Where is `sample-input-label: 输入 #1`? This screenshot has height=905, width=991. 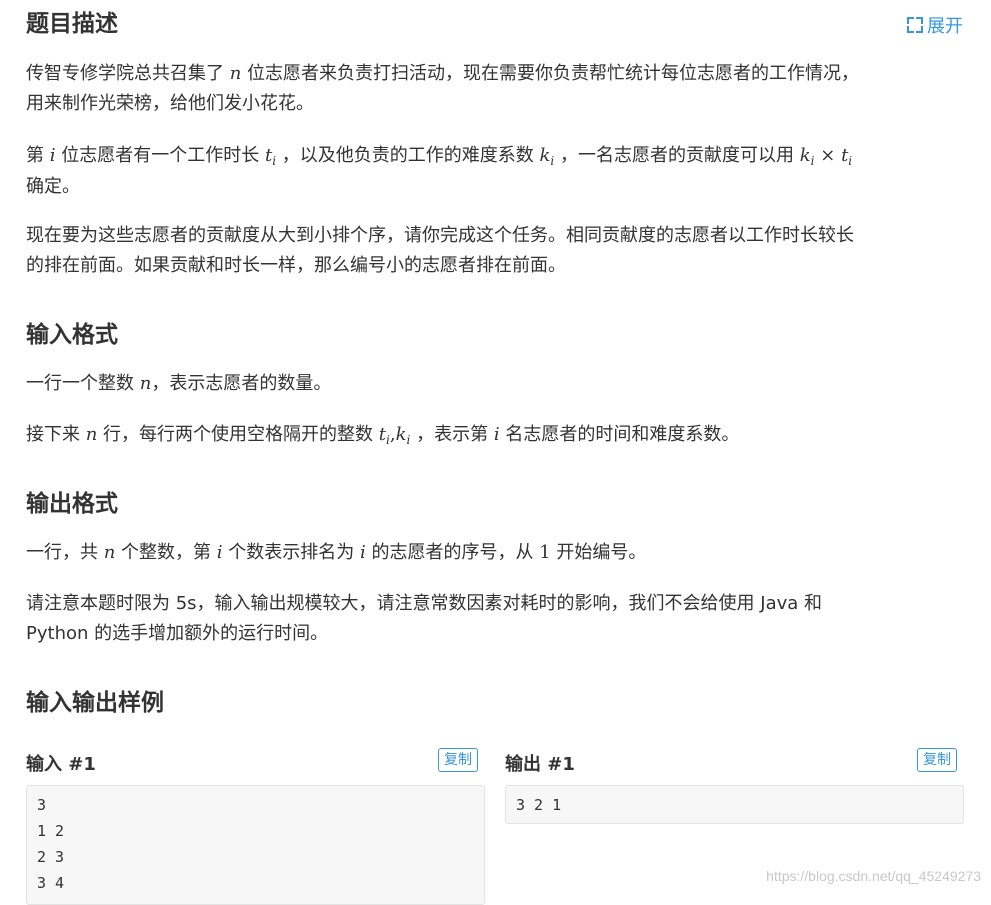
sample-input-label: 输入 #1 is located at coordinates (61, 764).